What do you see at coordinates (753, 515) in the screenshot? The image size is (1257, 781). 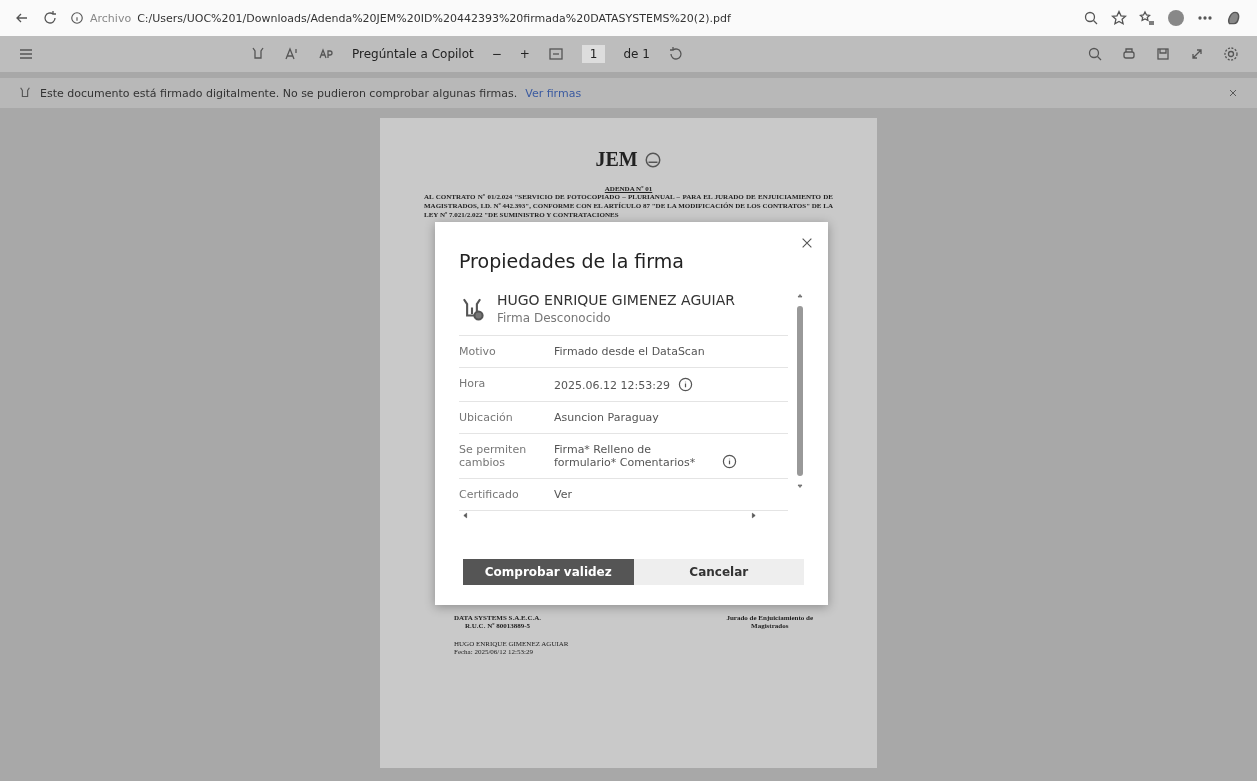 I see `scroll-right-icon` at bounding box center [753, 515].